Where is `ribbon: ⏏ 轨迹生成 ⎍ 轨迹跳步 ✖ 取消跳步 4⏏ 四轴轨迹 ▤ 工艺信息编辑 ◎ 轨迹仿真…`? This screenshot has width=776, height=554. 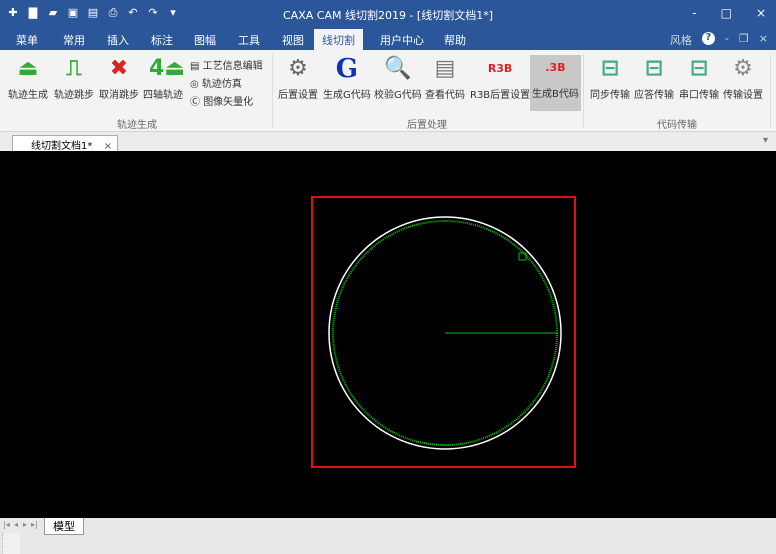
ribbon: ⏏ 轨迹生成 ⎍ 轨迹跳步 ✖ 取消跳步 4⏏ 四轴轨迹 ▤ 工艺信息编辑 ◎ 轨迹仿真… is located at coordinates (388, 91).